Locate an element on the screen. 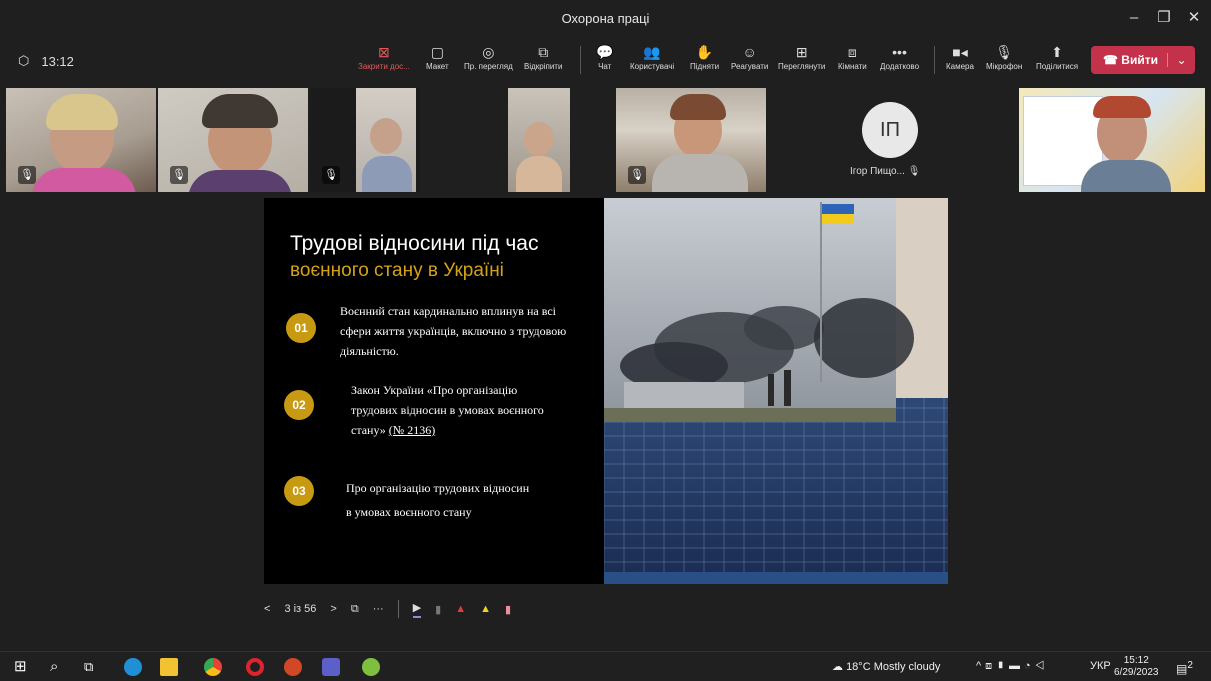 This screenshot has height=681, width=1211. view-button: ⊞ Переглянути is located at coordinates (801, 56).